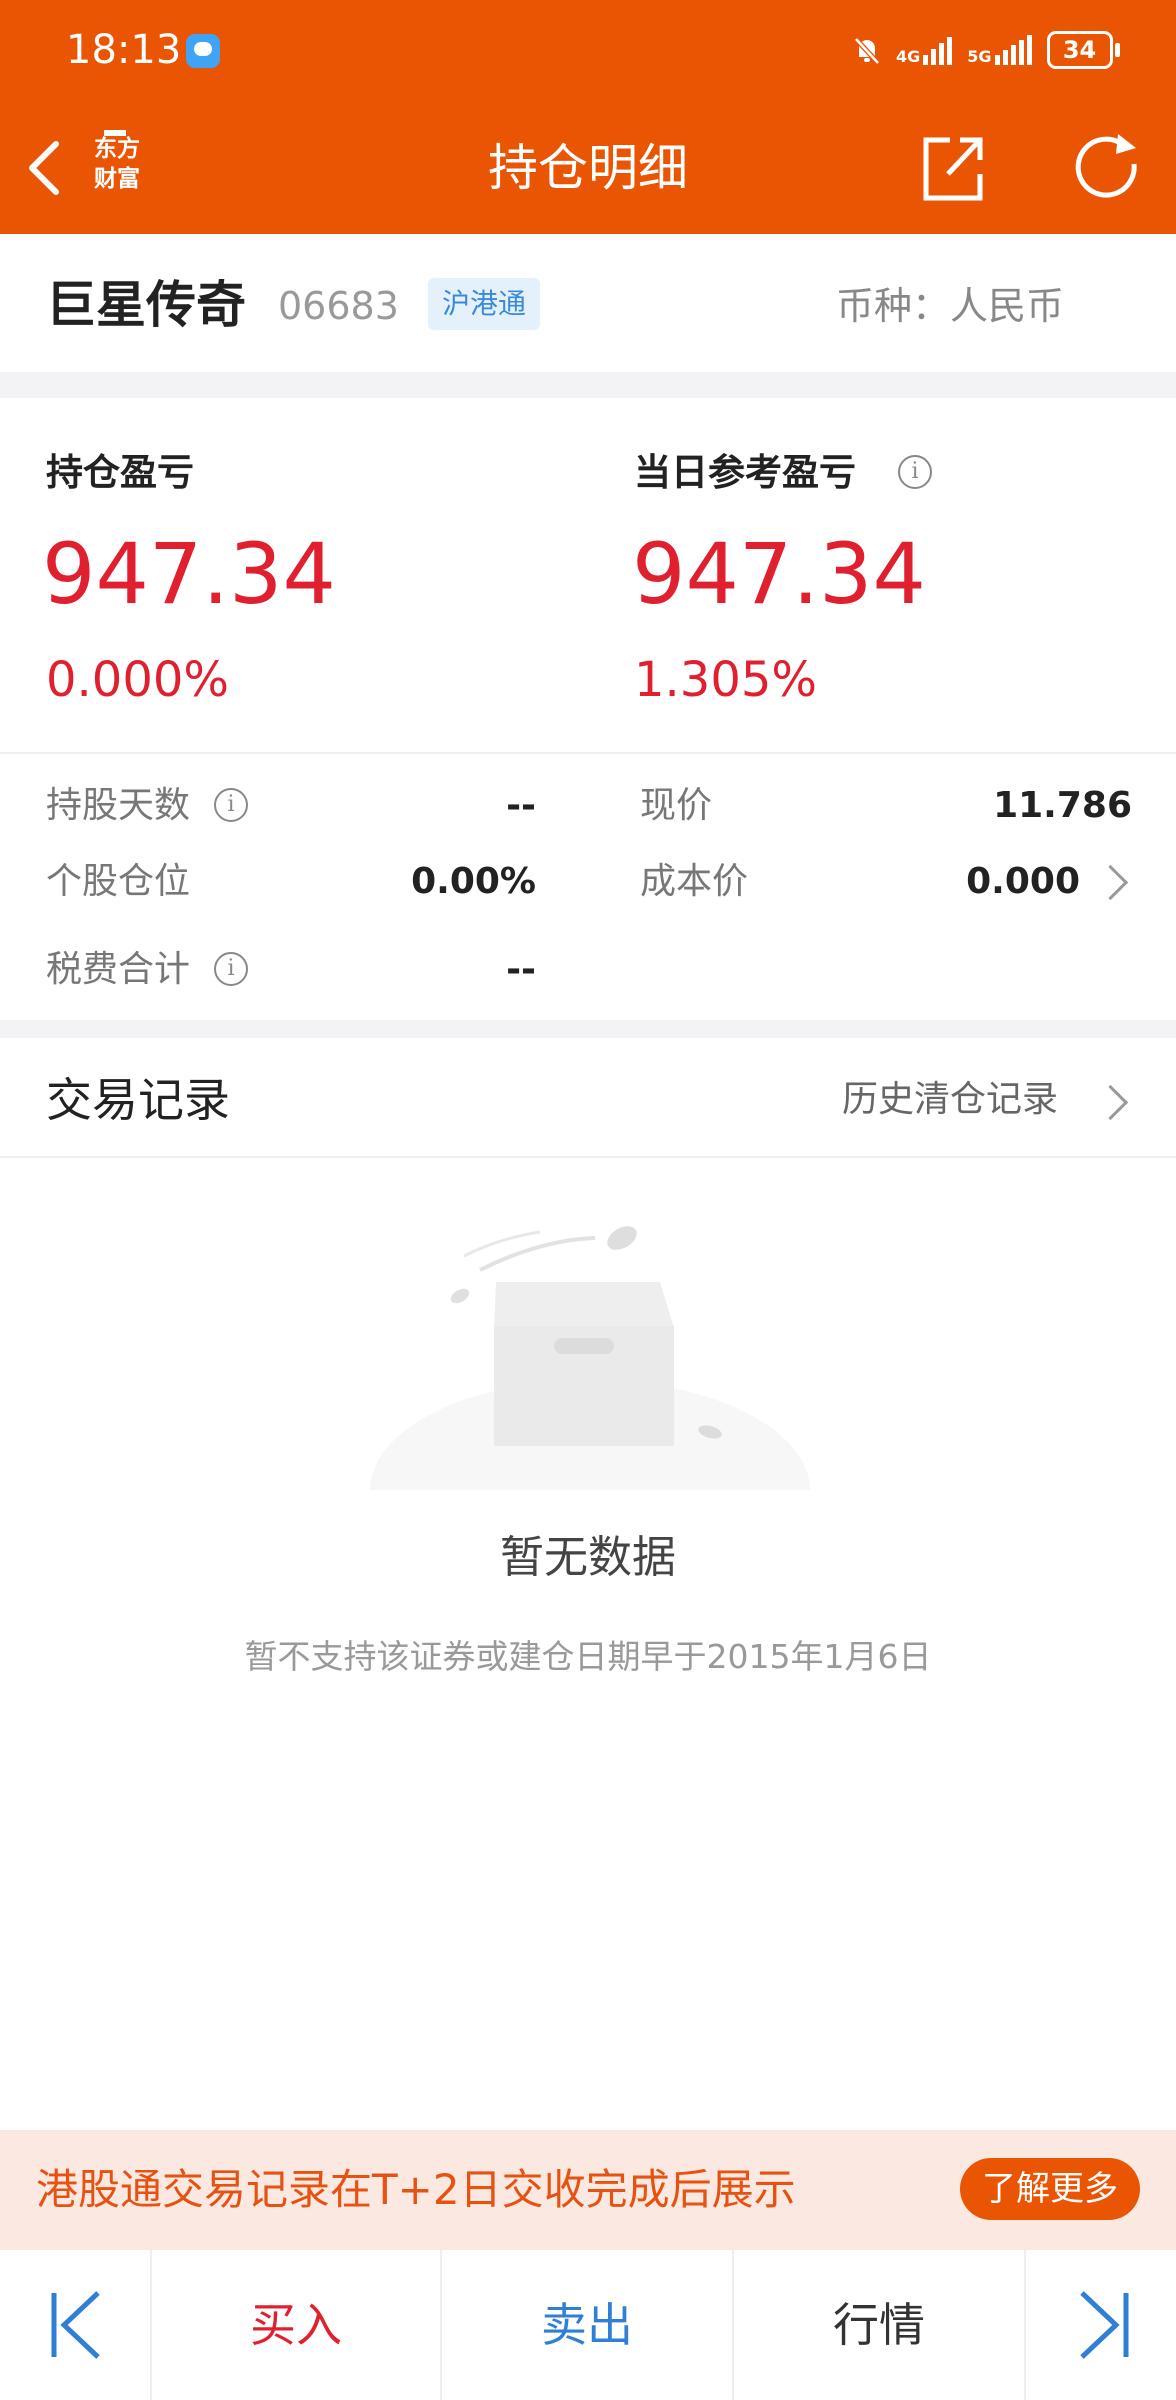  I want to click on position-ratio-value: 0.00%, so click(473, 881).